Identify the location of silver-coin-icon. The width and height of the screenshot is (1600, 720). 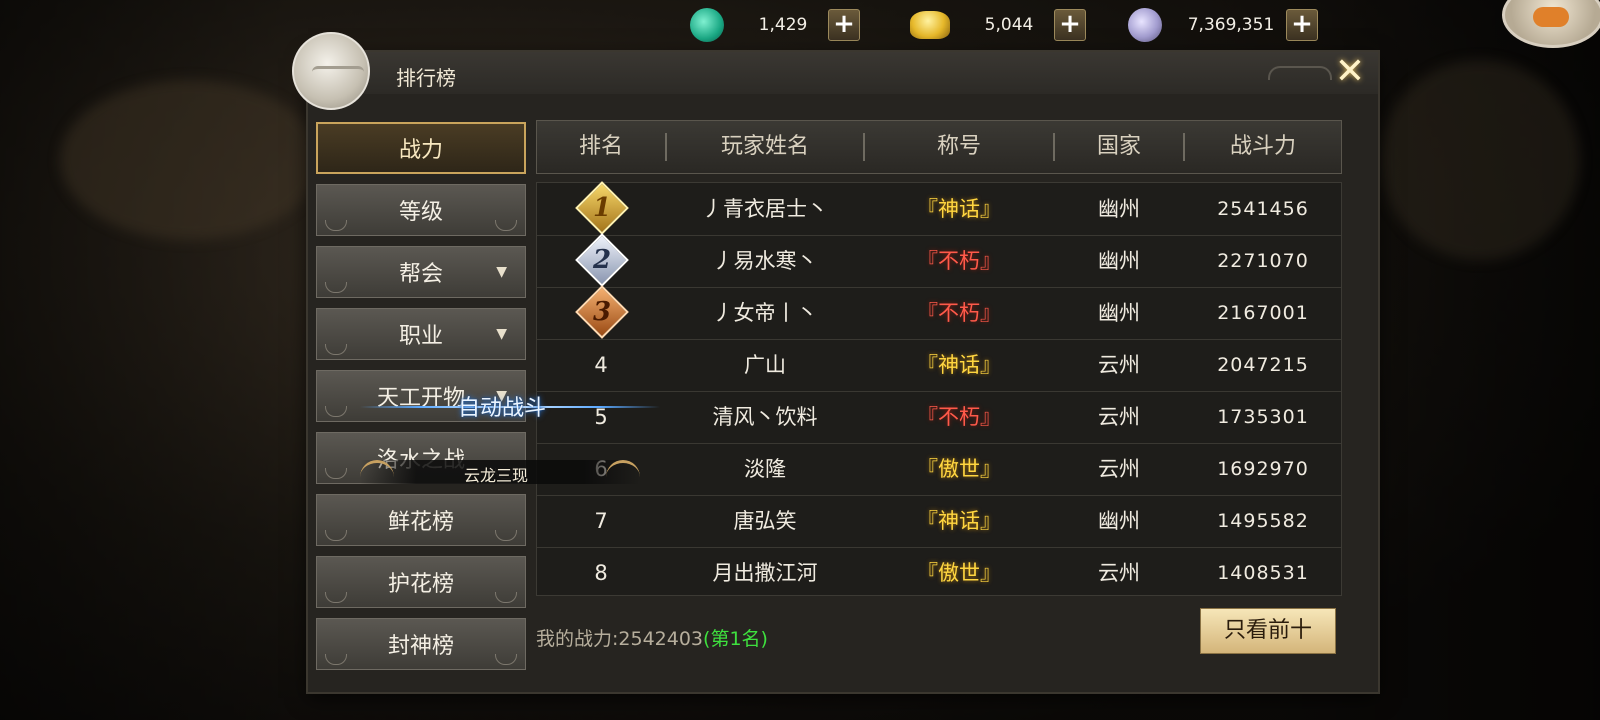
(1145, 25).